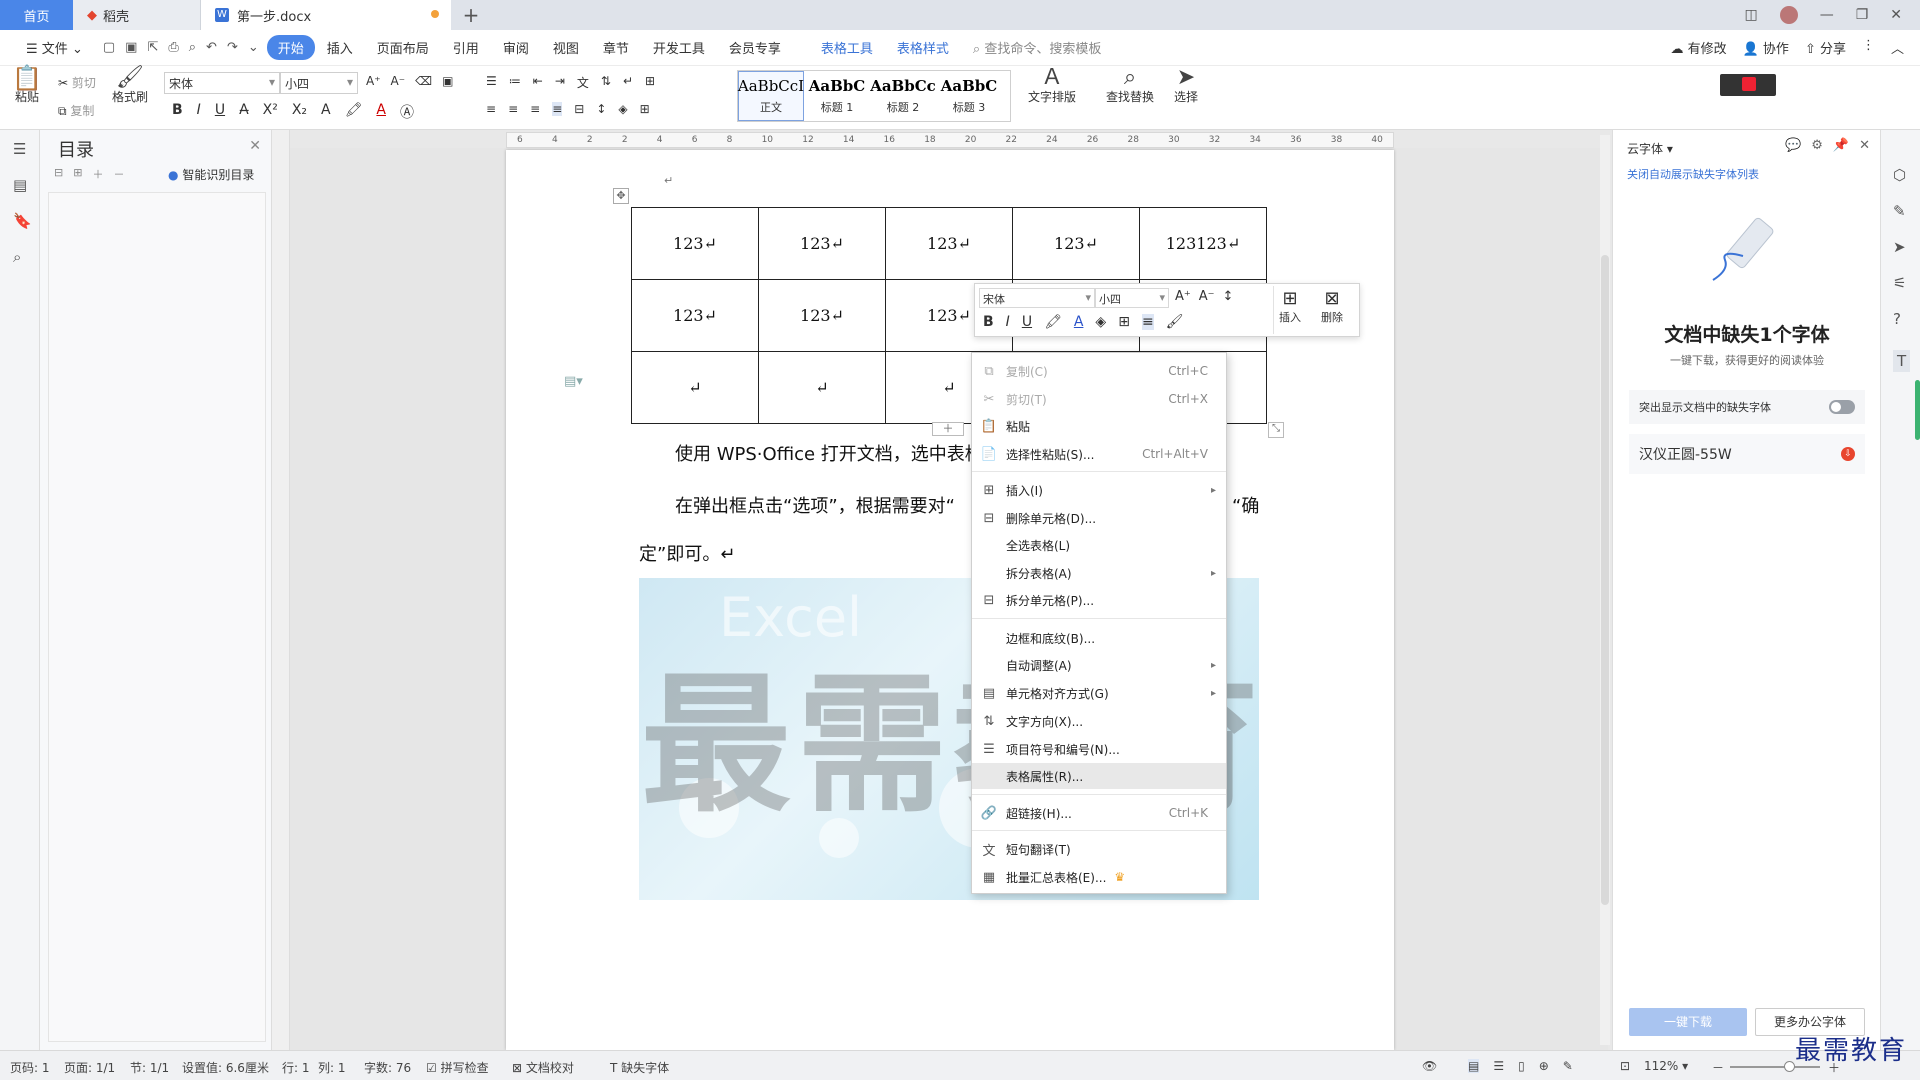  What do you see at coordinates (622, 109) in the screenshot?
I see `shading-icon: ◈` at bounding box center [622, 109].